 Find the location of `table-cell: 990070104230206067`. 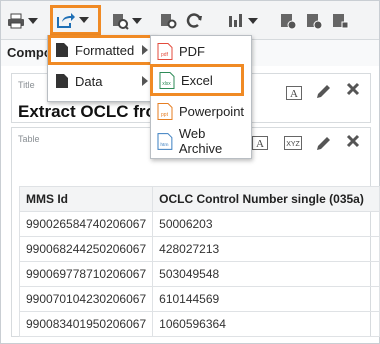

table-cell: 990070104230206067 is located at coordinates (86, 299).